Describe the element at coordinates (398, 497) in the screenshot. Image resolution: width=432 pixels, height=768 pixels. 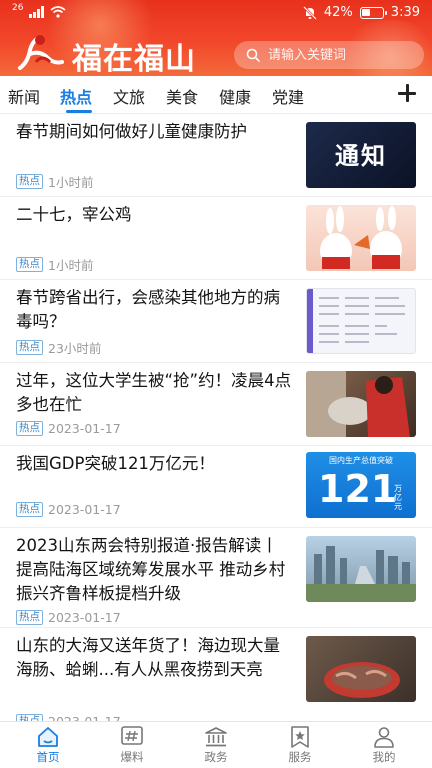
I see `thumbnail-unit: 万亿元` at that location.